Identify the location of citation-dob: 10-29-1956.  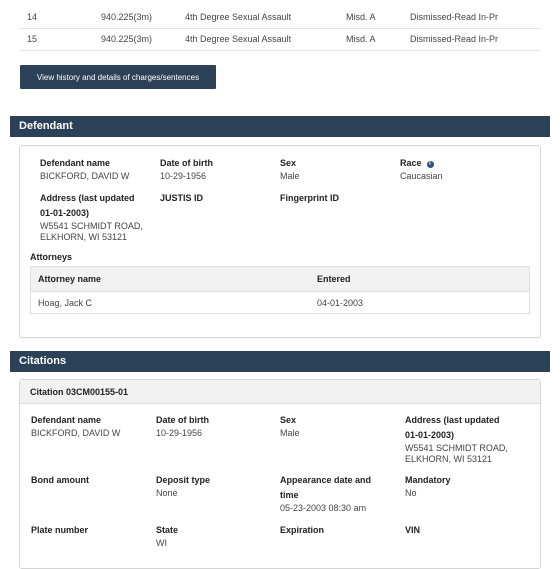
(179, 433).